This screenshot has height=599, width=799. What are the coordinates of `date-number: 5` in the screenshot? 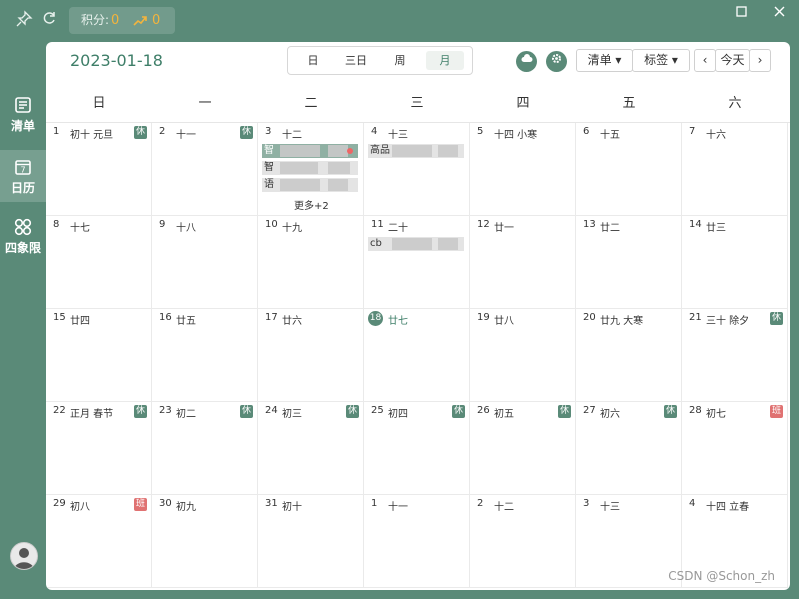 It's located at (480, 131).